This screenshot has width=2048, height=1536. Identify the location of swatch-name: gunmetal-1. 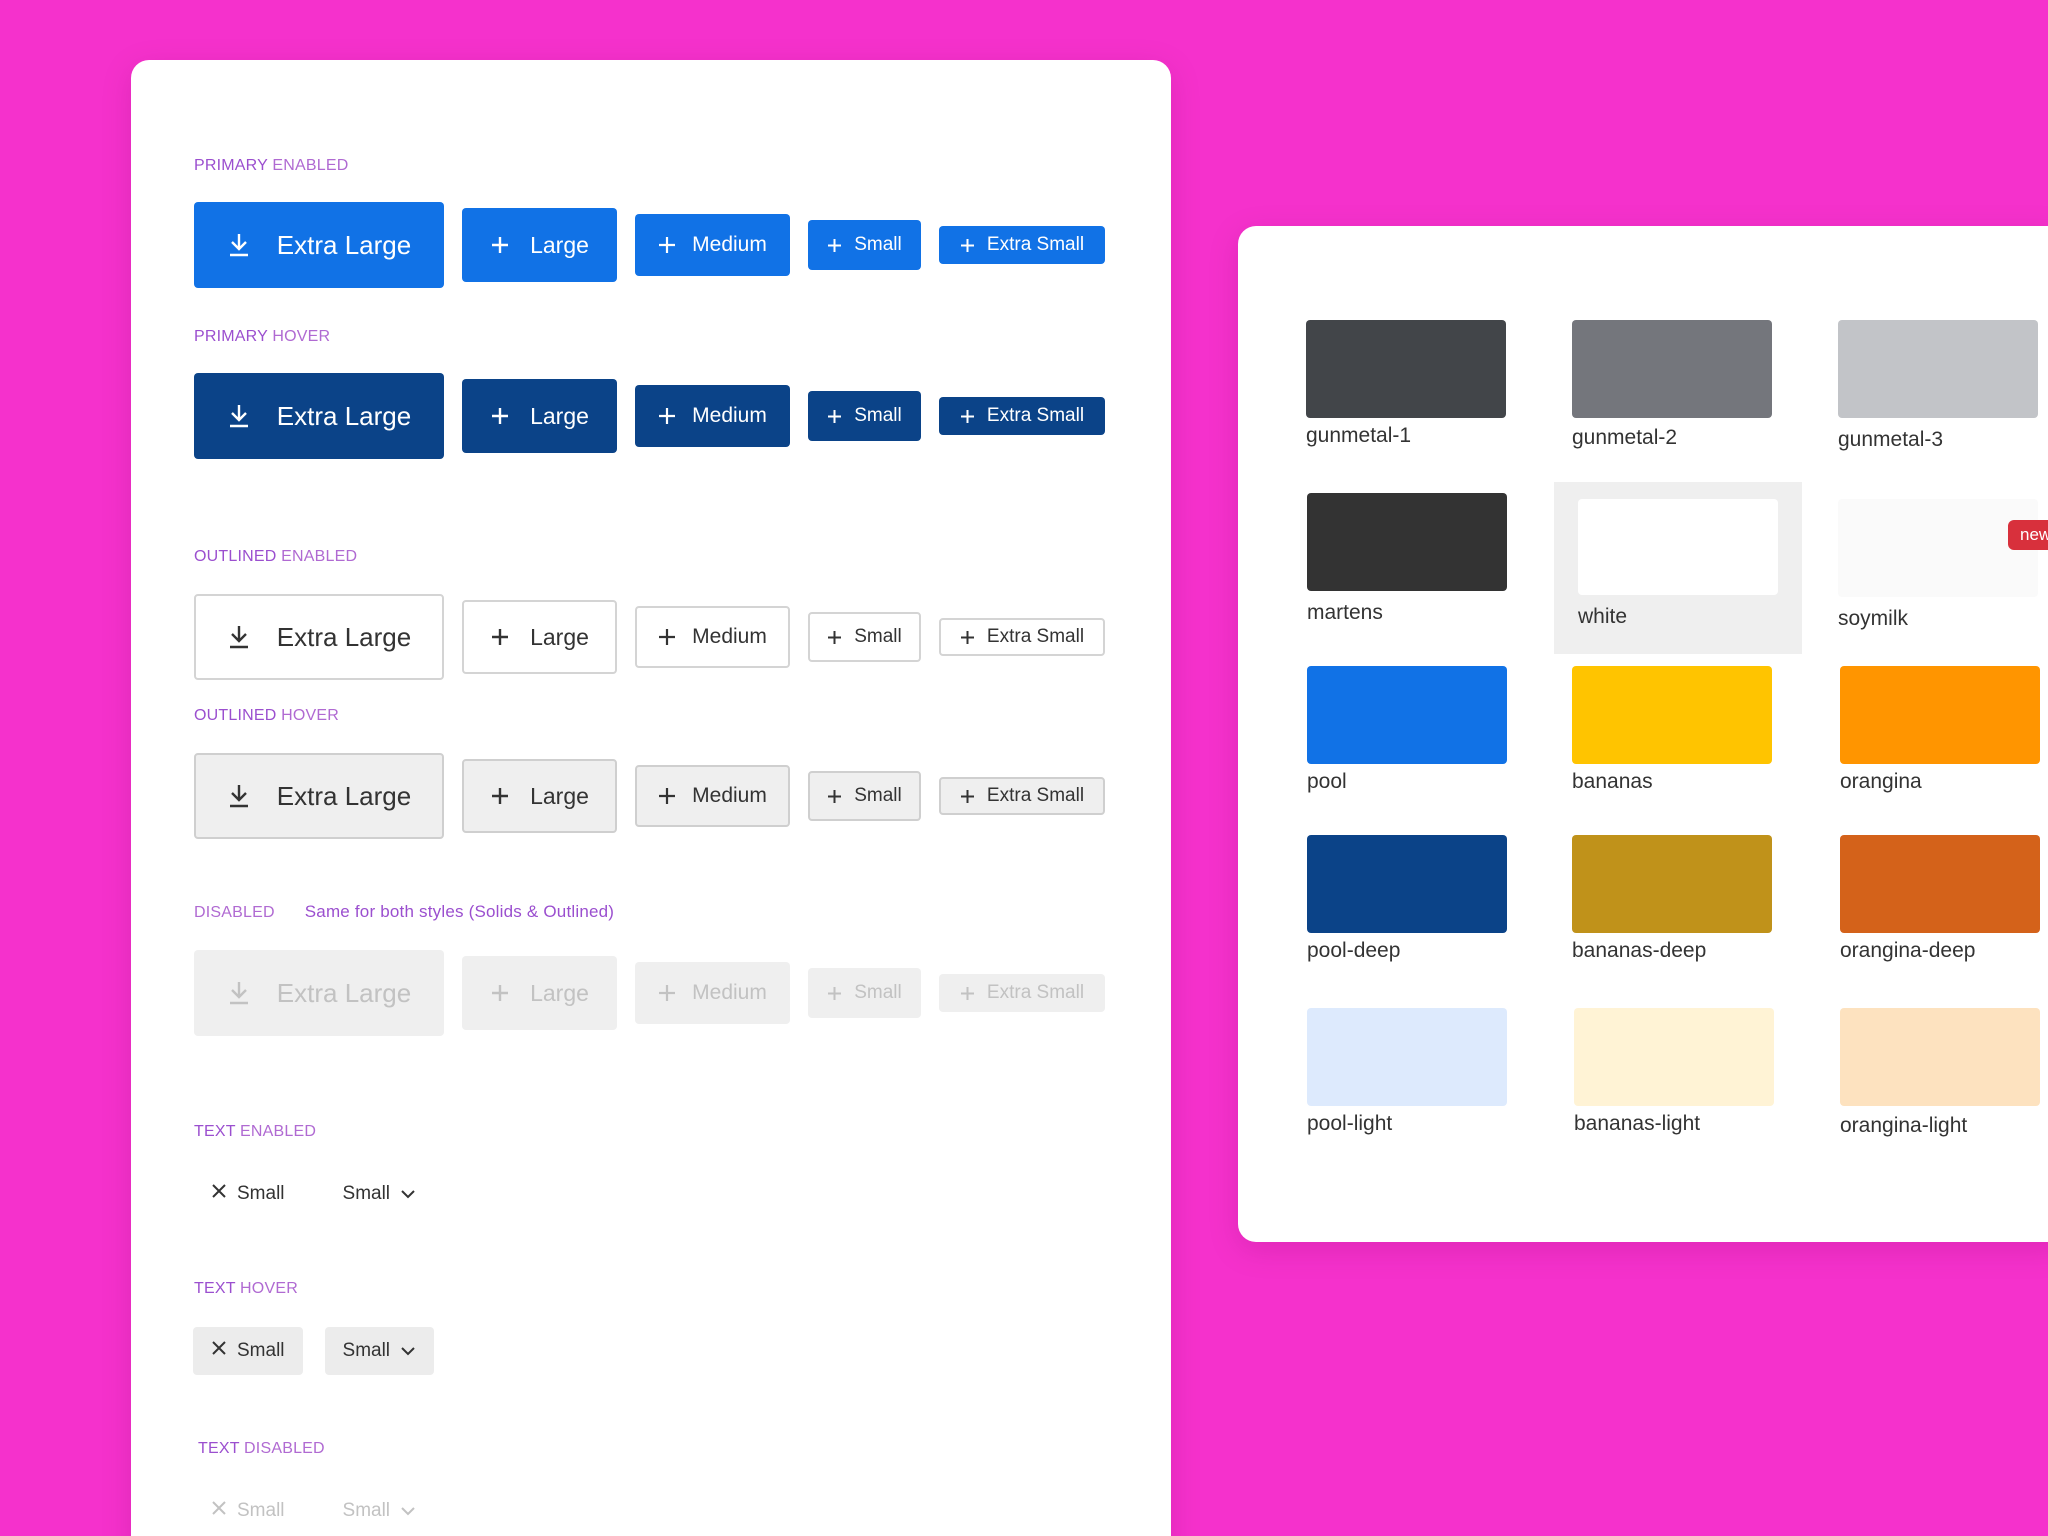
(1359, 435).